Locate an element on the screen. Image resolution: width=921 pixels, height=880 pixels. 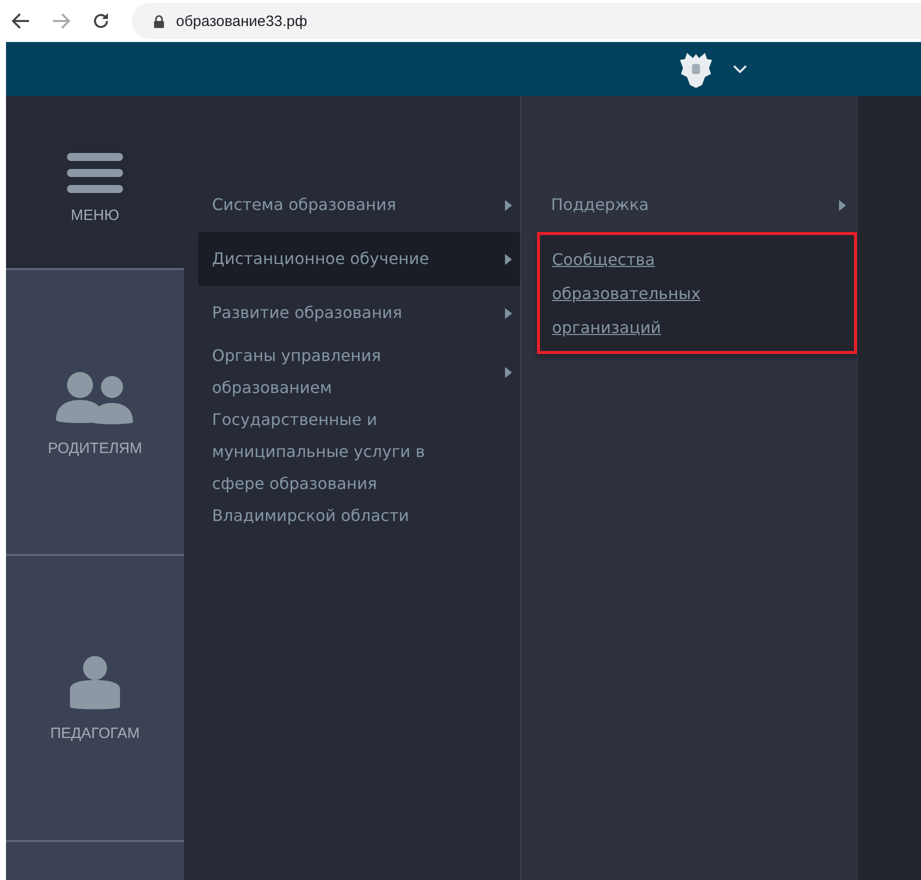
sidebar-label: РОДИТЕЛЯМ is located at coordinates (95, 448).